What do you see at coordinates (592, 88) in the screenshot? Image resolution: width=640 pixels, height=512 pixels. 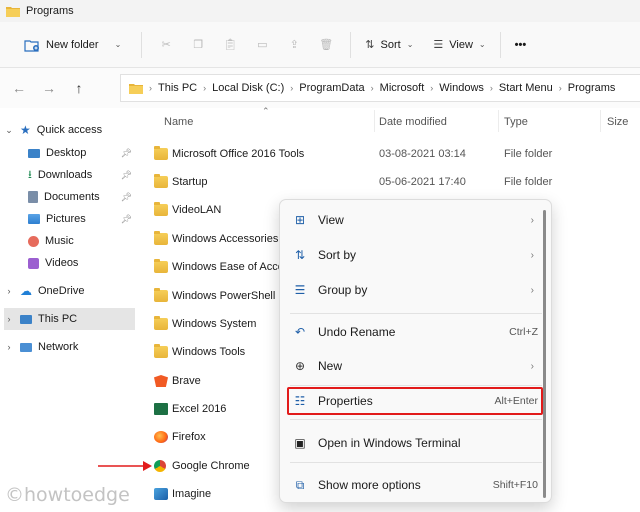 I see `breadcrumb-item: Programs` at bounding box center [592, 88].